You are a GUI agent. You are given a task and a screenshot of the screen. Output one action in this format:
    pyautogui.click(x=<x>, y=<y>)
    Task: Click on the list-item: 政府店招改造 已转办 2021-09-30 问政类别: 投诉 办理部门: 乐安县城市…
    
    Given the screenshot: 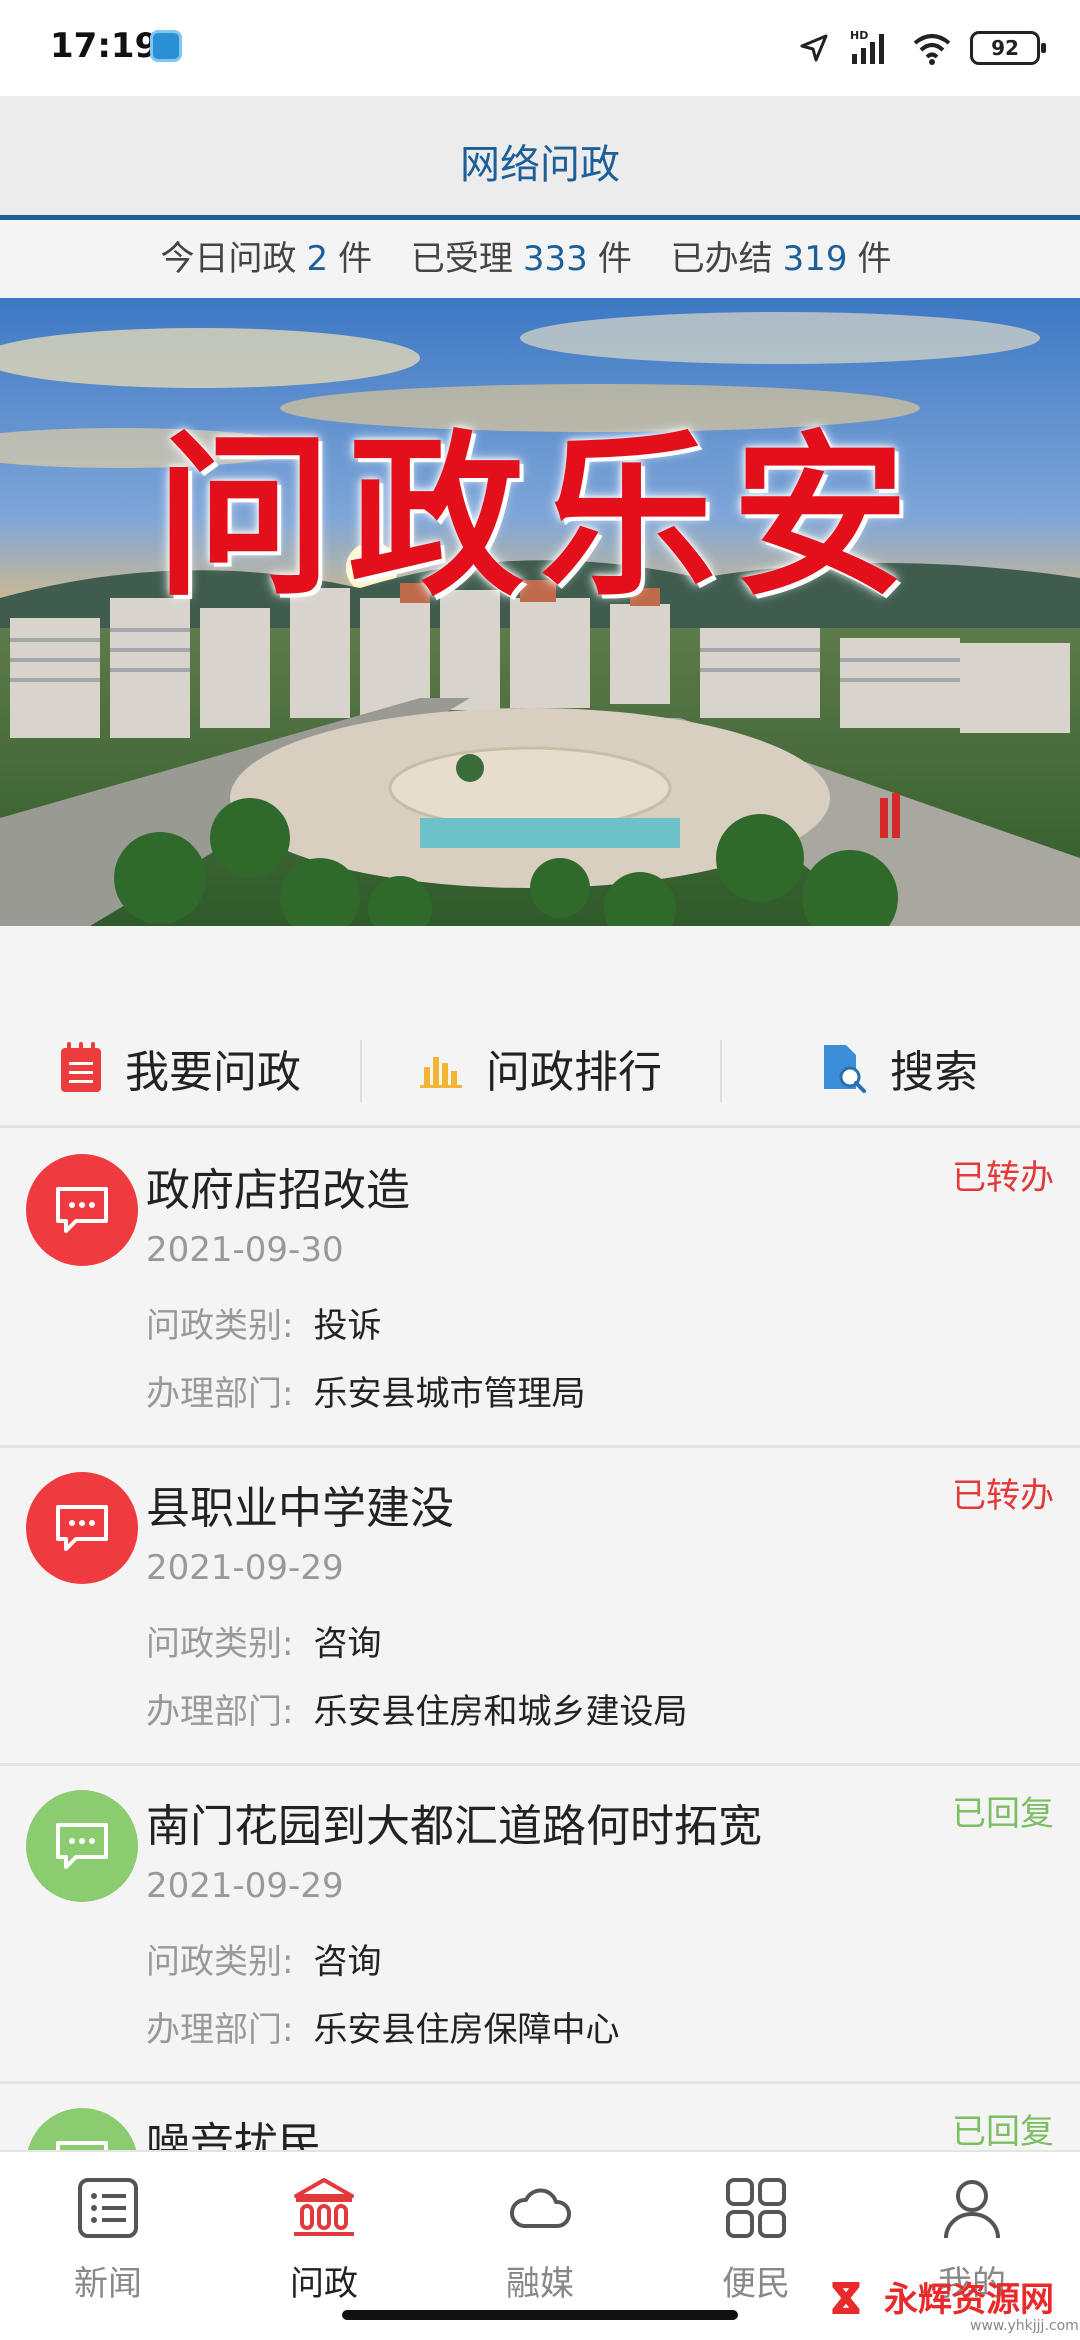 What is the action you would take?
    pyautogui.click(x=540, y=1289)
    